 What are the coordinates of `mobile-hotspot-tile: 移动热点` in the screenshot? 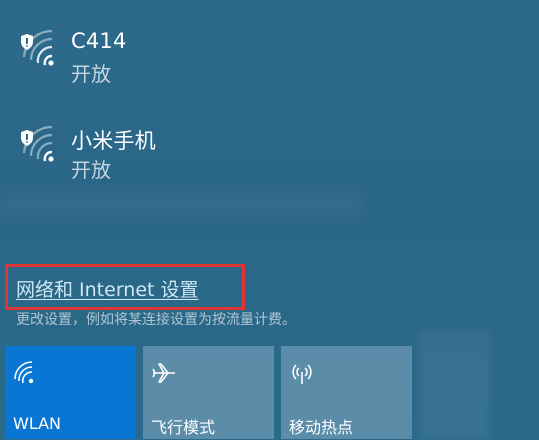 It's located at (346, 392).